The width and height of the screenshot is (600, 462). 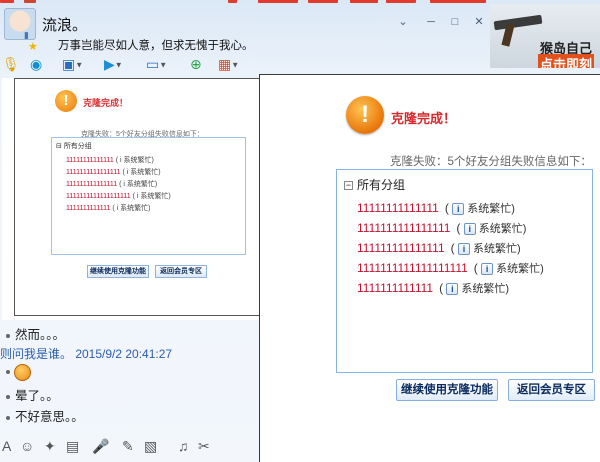 What do you see at coordinates (404, 228) in the screenshot?
I see `group-id: 1111111111111111` at bounding box center [404, 228].